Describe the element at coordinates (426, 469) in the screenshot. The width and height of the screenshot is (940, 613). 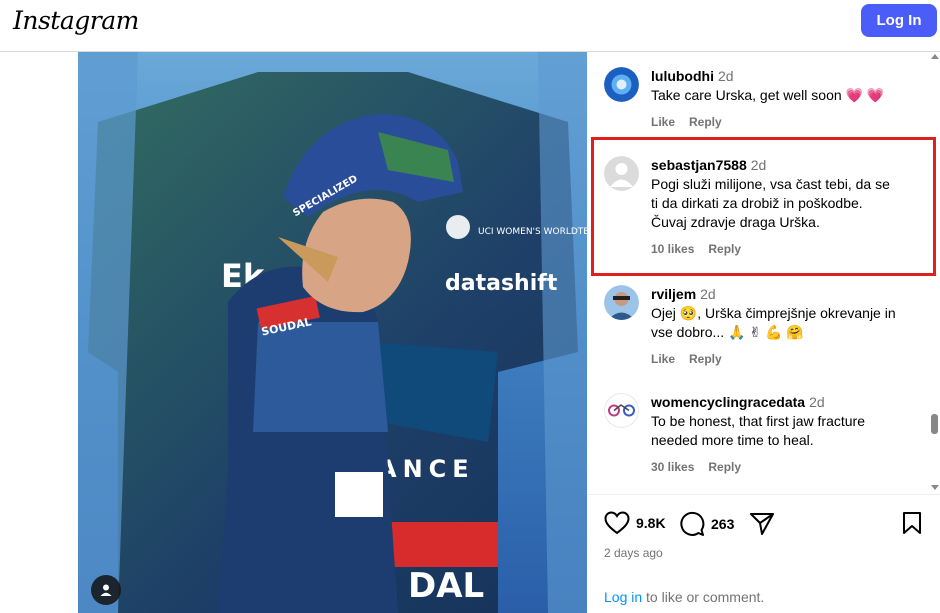
I see `banner-ance-text: ANCE` at that location.